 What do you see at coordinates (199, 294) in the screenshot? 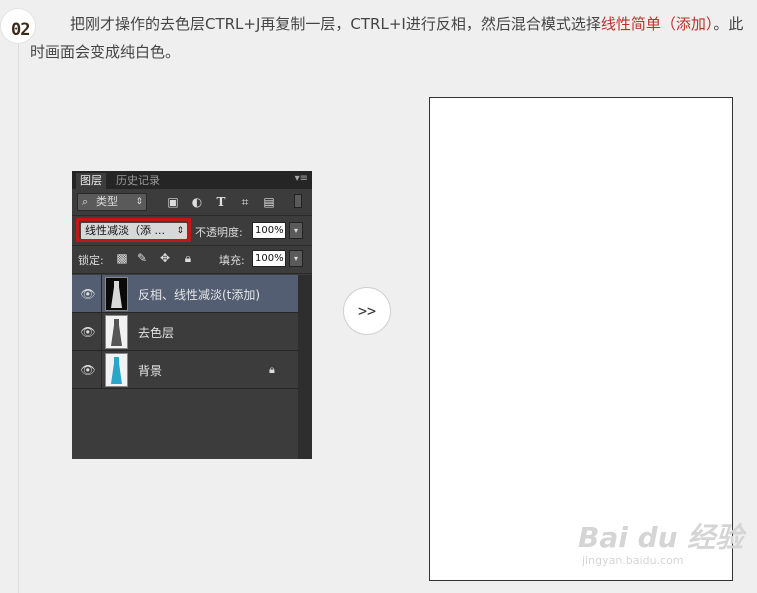
I see `layer-name: 反相、线性减淡(t添加)` at bounding box center [199, 294].